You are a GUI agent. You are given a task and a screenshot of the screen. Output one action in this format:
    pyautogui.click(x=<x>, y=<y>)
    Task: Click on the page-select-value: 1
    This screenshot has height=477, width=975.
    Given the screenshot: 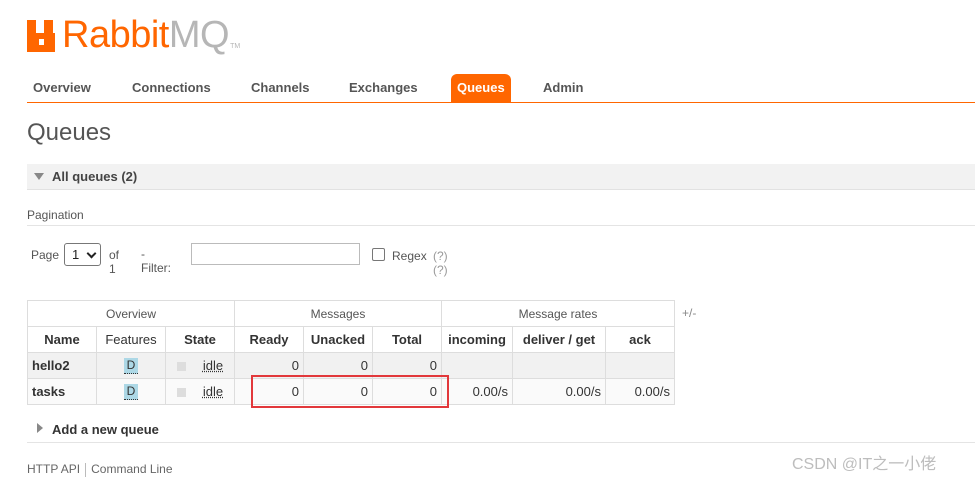 What is the action you would take?
    pyautogui.click(x=76, y=254)
    